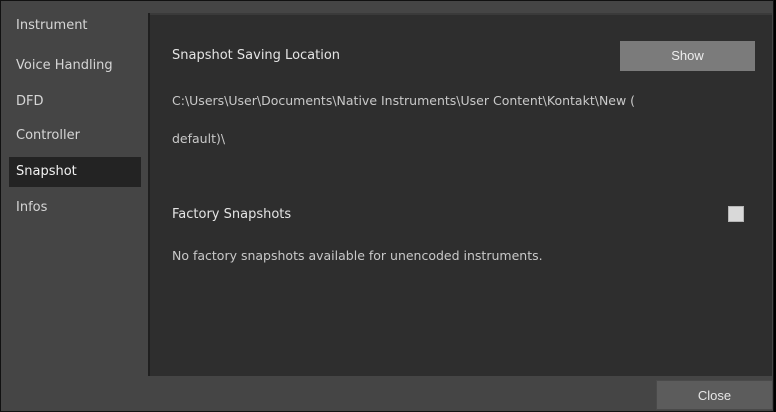 The image size is (776, 412). I want to click on close-button: Close, so click(714, 395).